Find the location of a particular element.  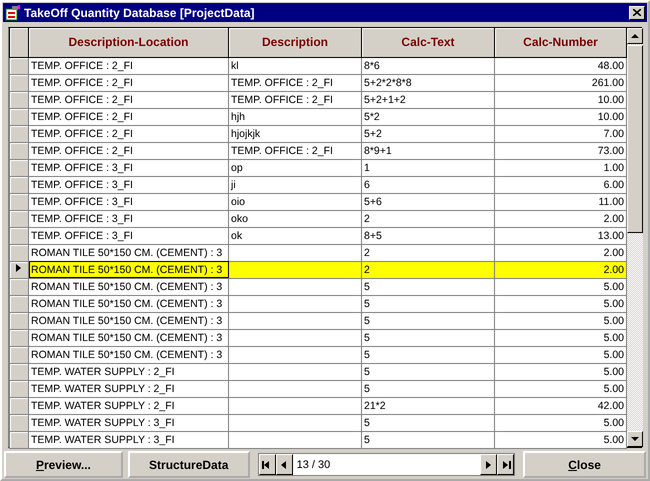

last-record-button is located at coordinates (505, 464).